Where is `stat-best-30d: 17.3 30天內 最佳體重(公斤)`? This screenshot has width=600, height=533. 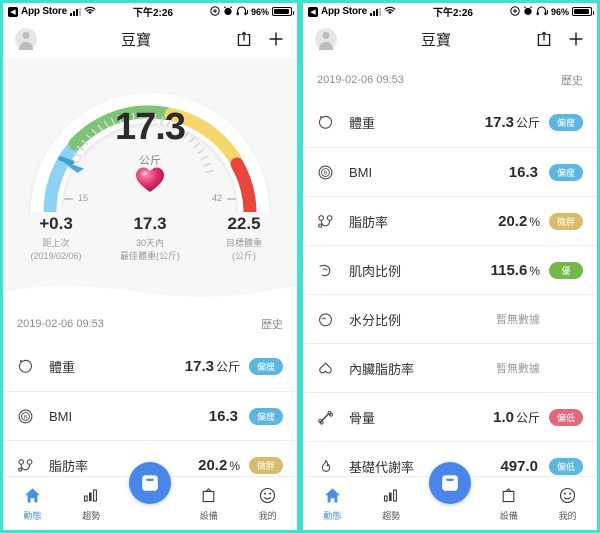
stat-best-30d: 17.3 30天內 最佳體重(公斤) is located at coordinates (150, 238).